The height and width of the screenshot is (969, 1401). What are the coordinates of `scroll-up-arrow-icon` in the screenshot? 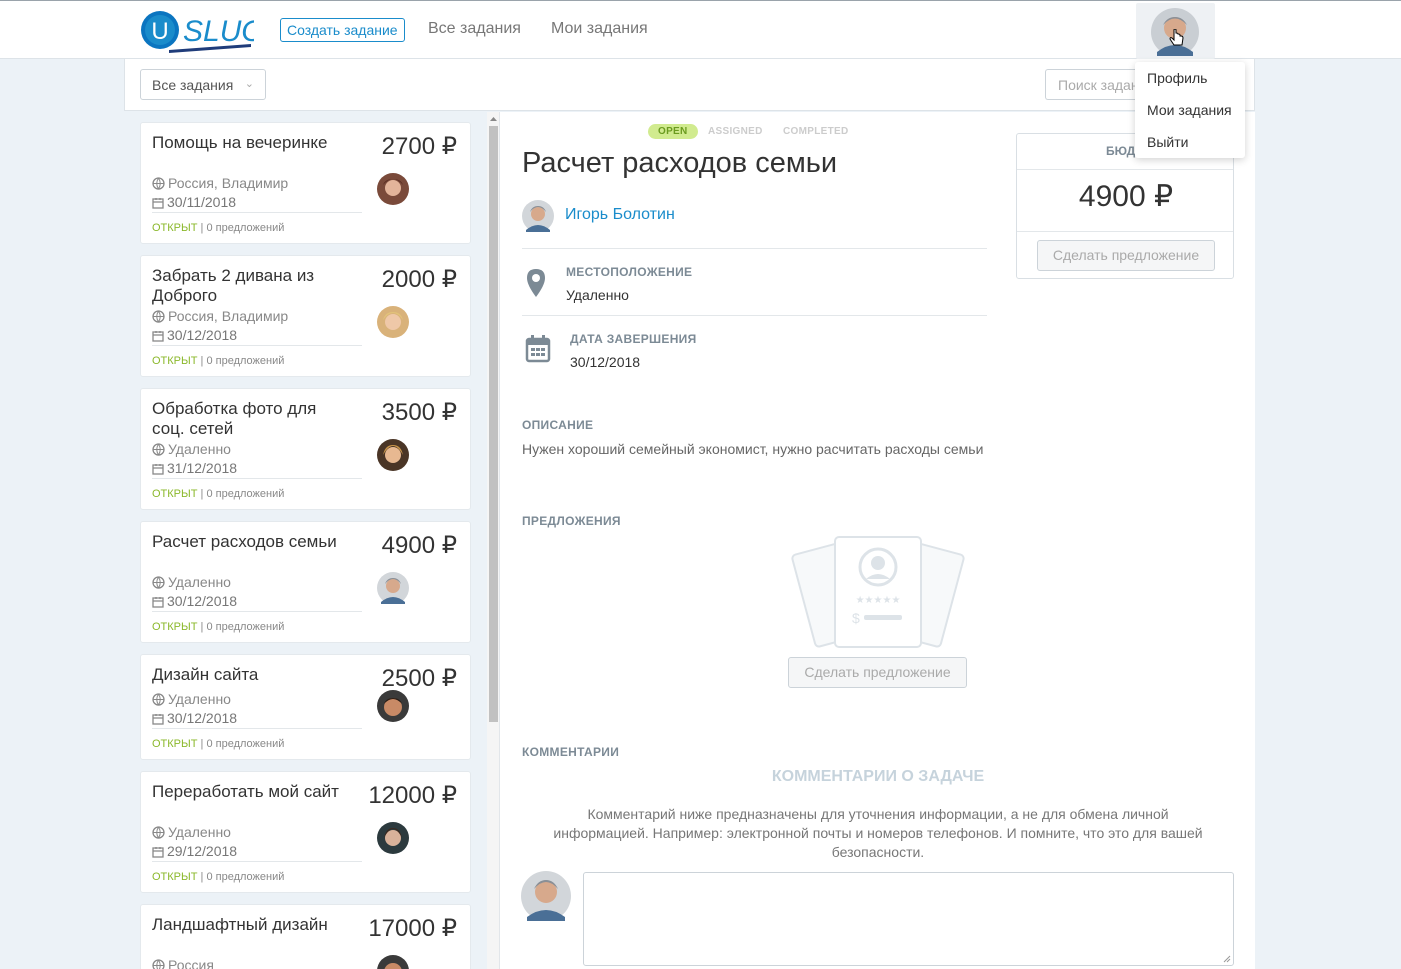 It's located at (493, 119).